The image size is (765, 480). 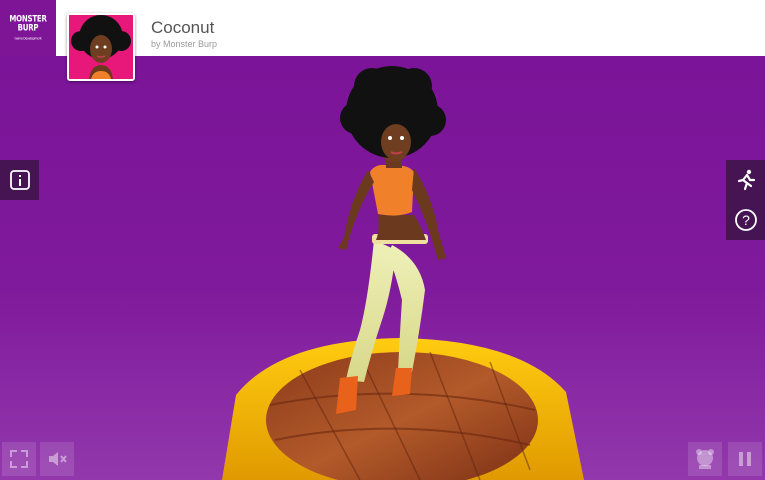 I want to click on animation-button, so click(x=745, y=180).